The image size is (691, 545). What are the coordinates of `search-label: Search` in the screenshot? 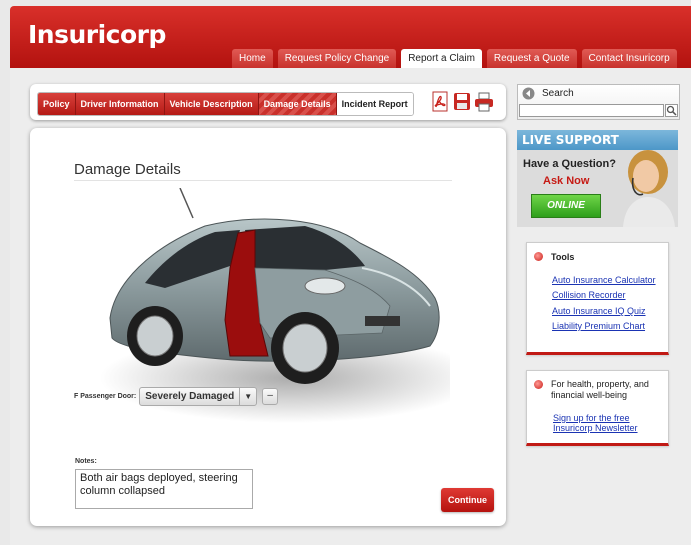 It's located at (558, 93).